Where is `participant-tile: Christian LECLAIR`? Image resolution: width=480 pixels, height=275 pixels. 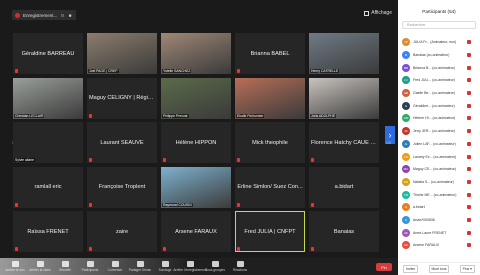 participant-tile: Christian LECLAIR is located at coordinates (48, 98).